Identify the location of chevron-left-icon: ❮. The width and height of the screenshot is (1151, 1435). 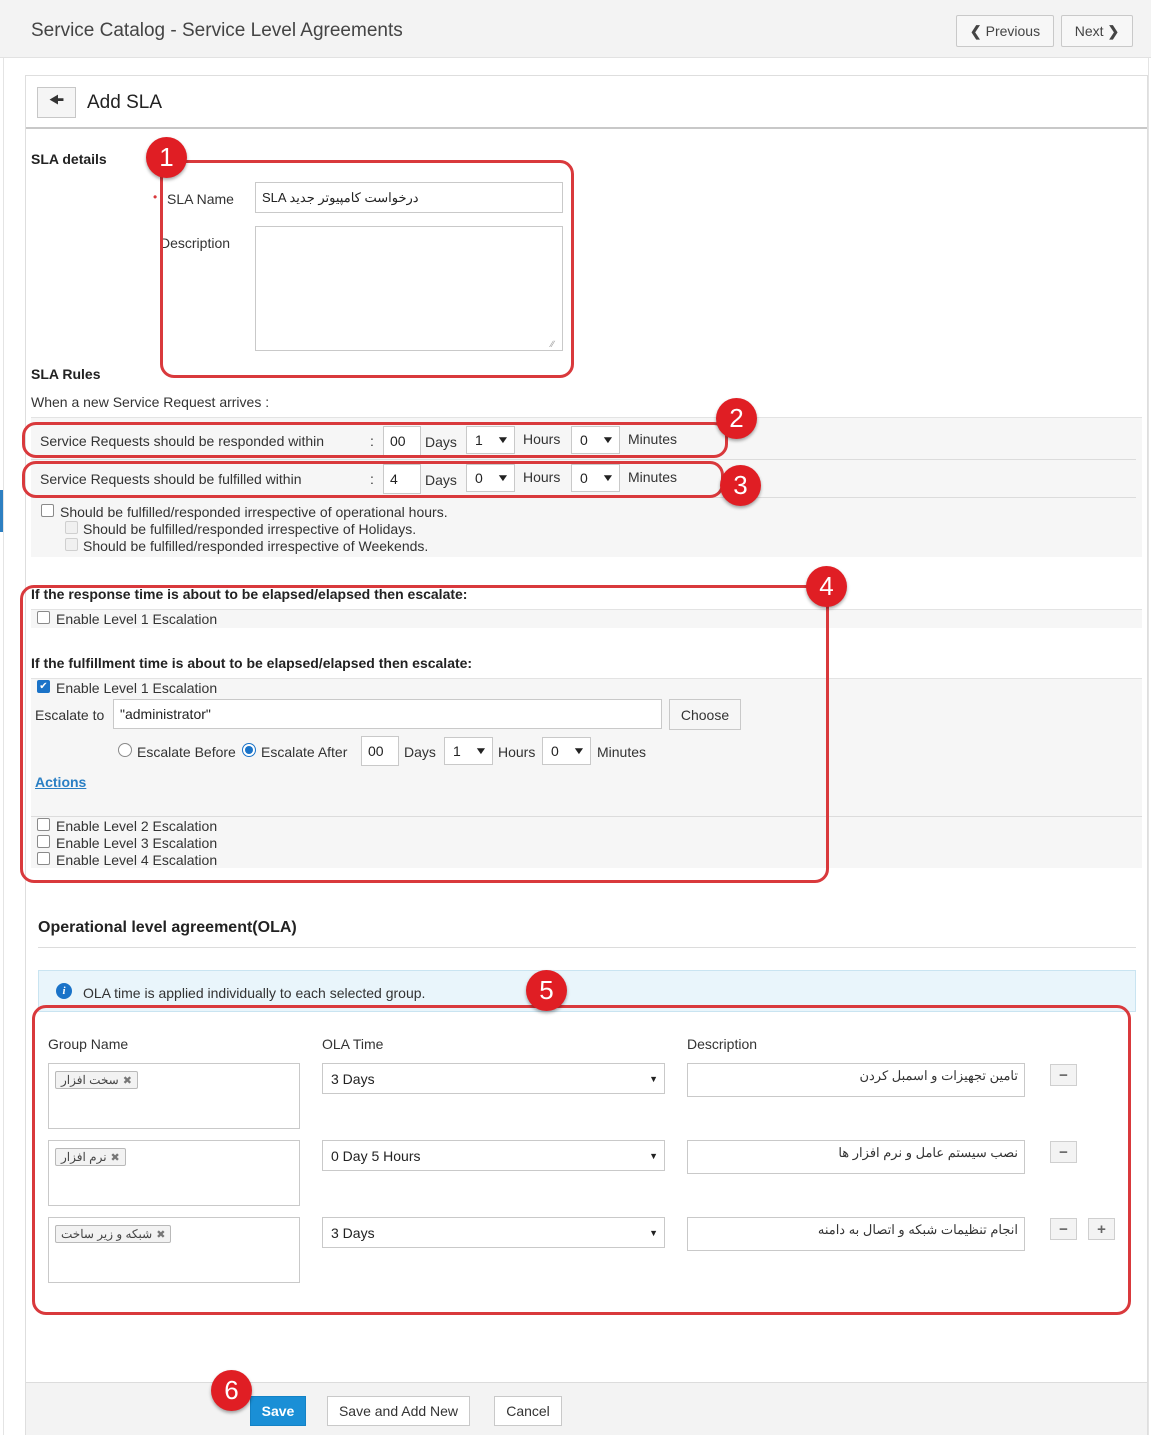
(975, 30).